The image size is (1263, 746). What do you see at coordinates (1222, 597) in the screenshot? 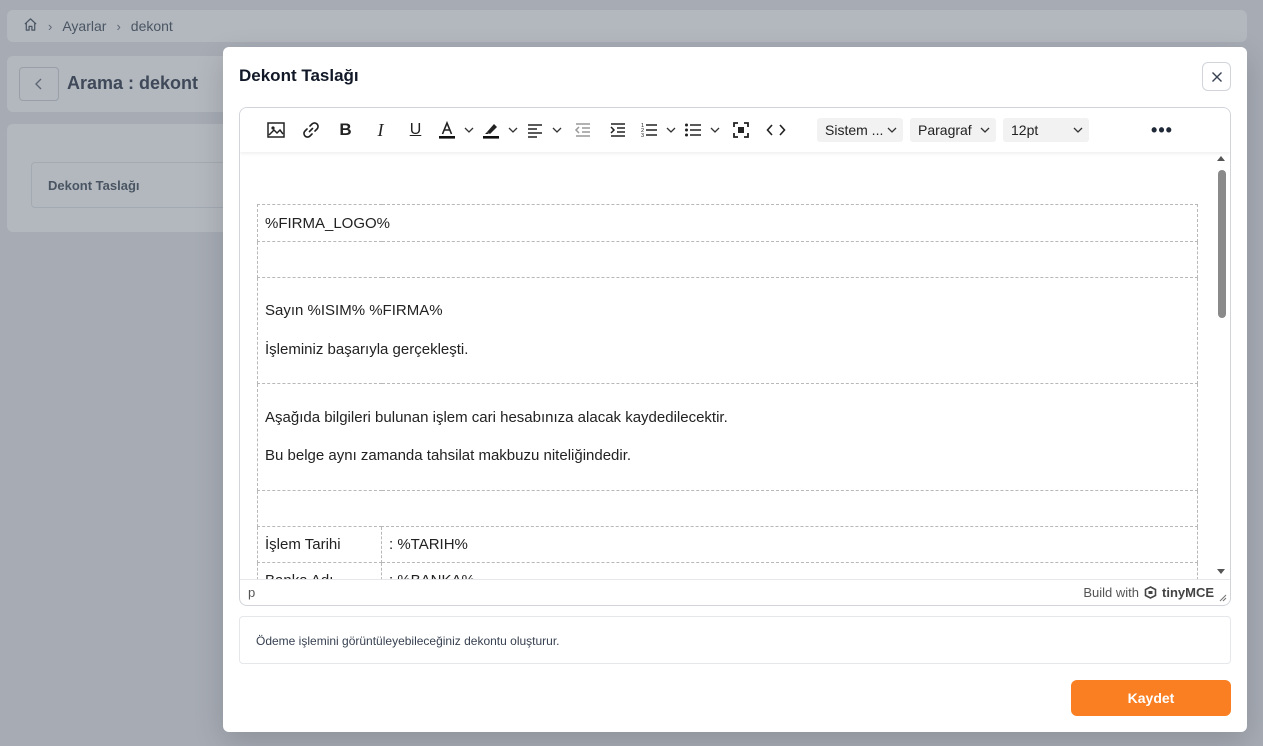
I see `resize-handle-icon` at bounding box center [1222, 597].